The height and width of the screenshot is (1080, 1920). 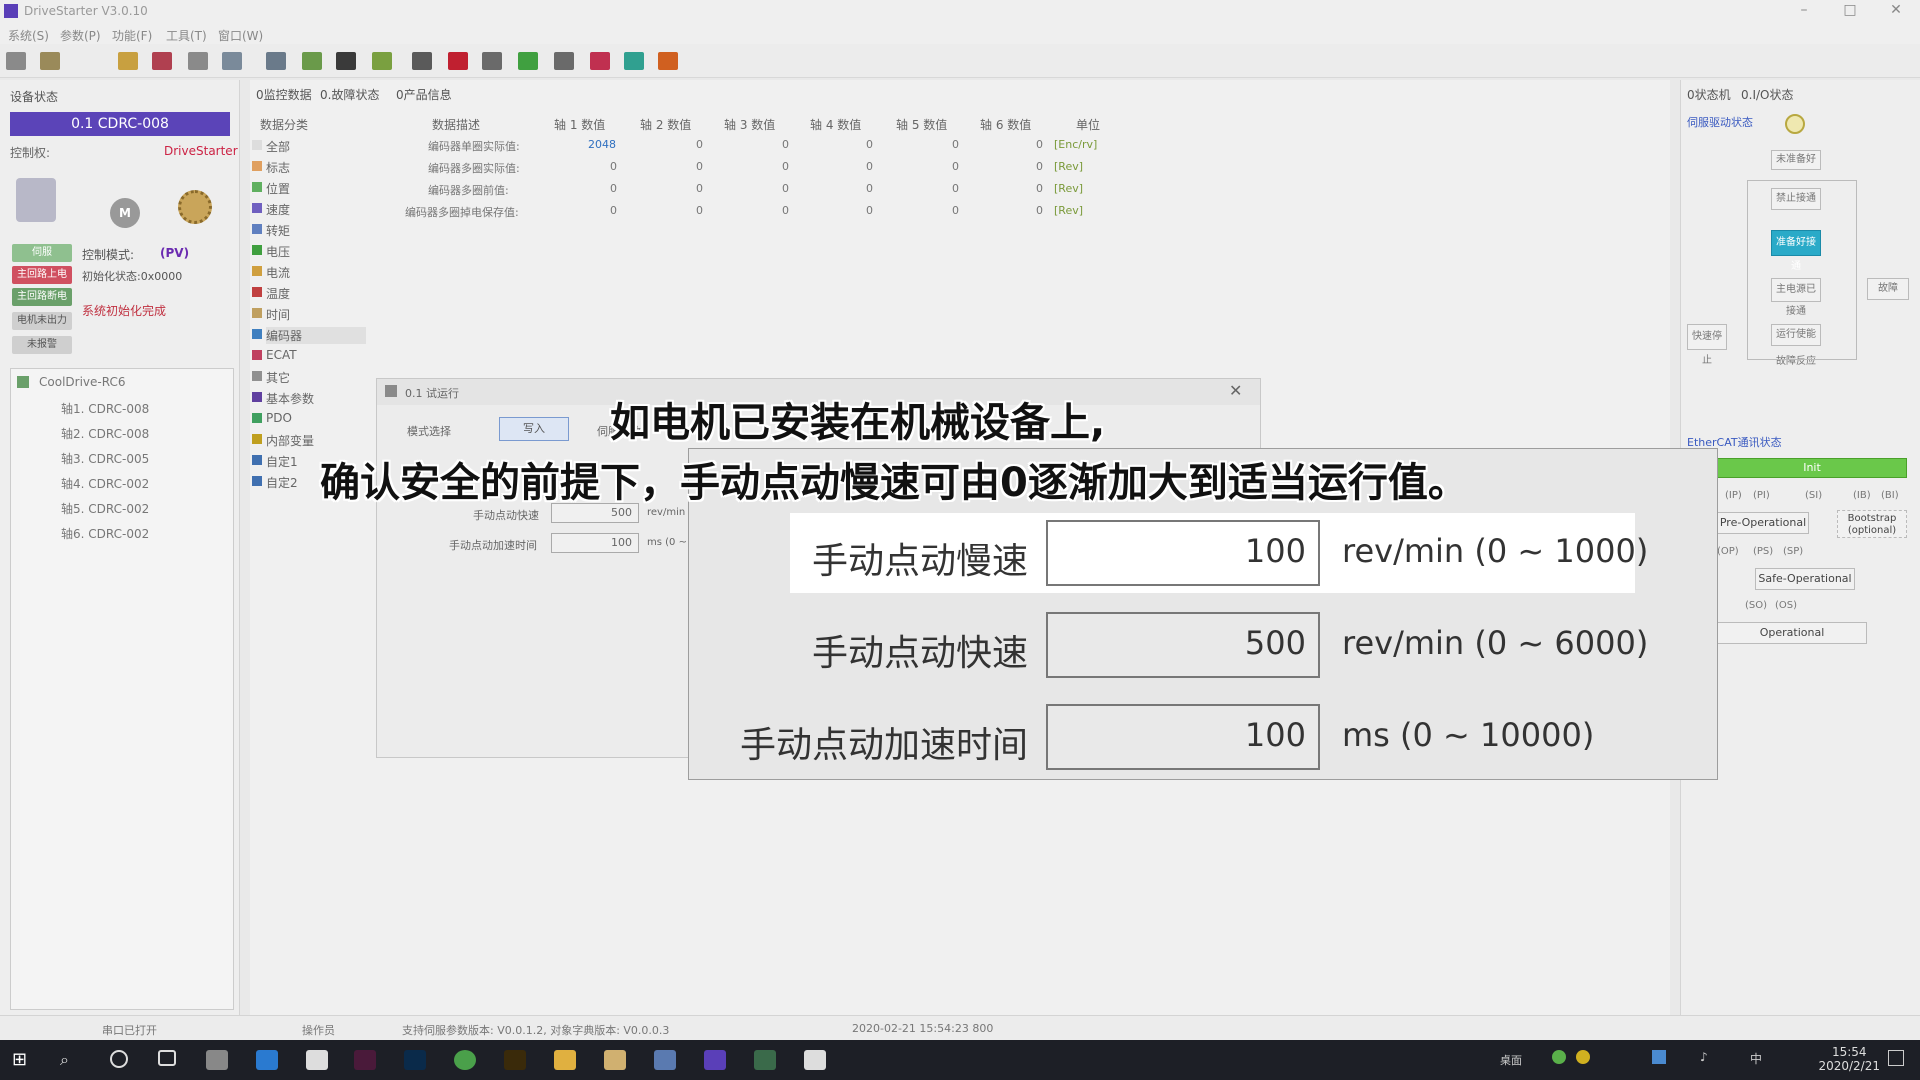 I want to click on main-power-off-button: 主回路断电, so click(x=42, y=297).